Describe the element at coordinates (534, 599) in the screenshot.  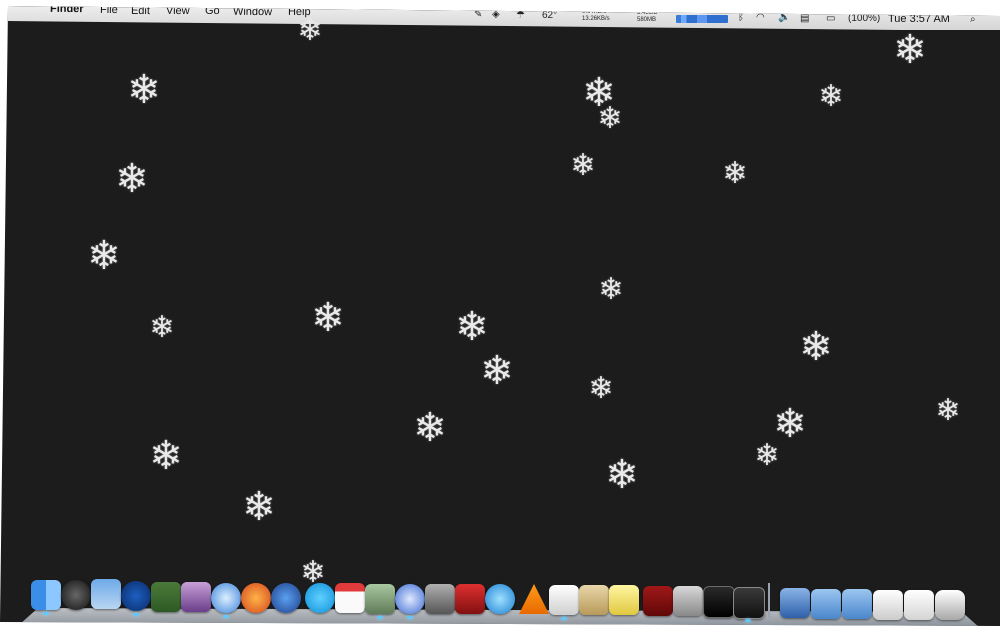
I see `vlc-icon` at that location.